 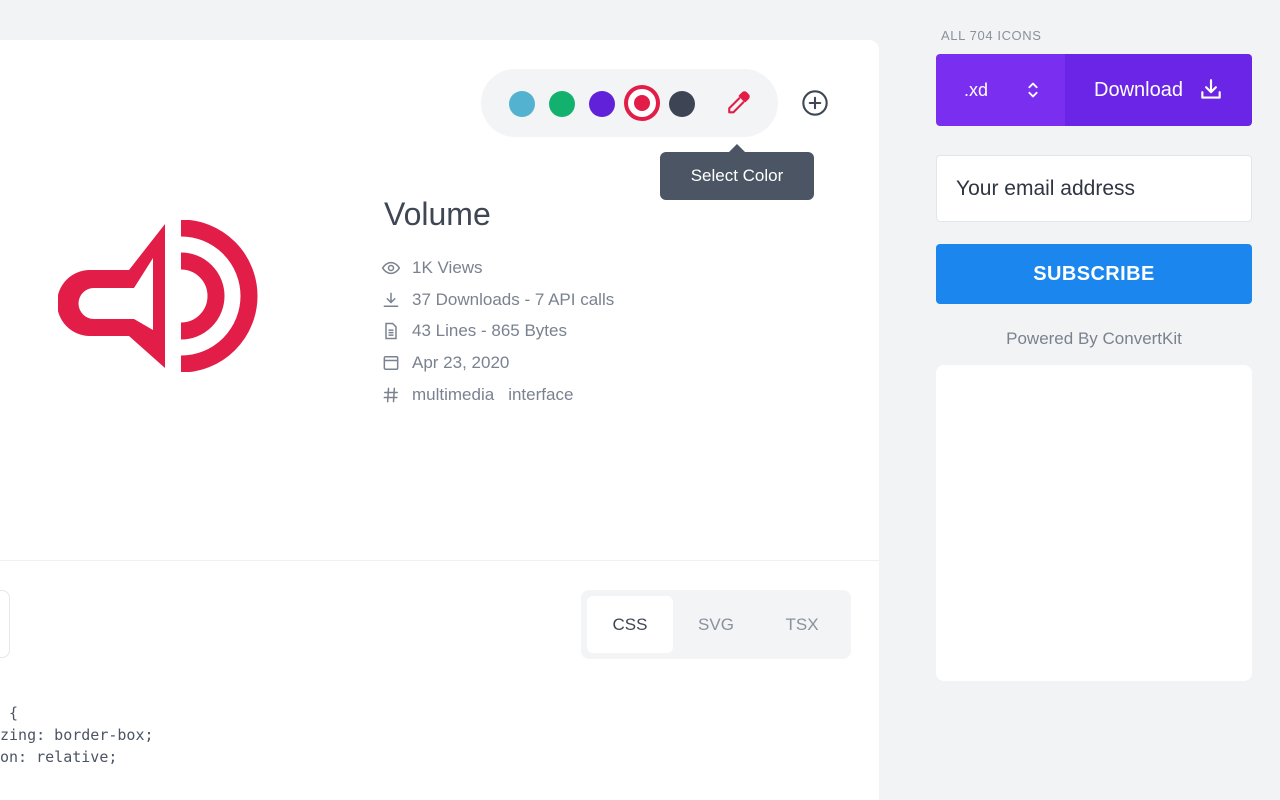 What do you see at coordinates (9, 713) in the screenshot?
I see `code-line-1: {` at bounding box center [9, 713].